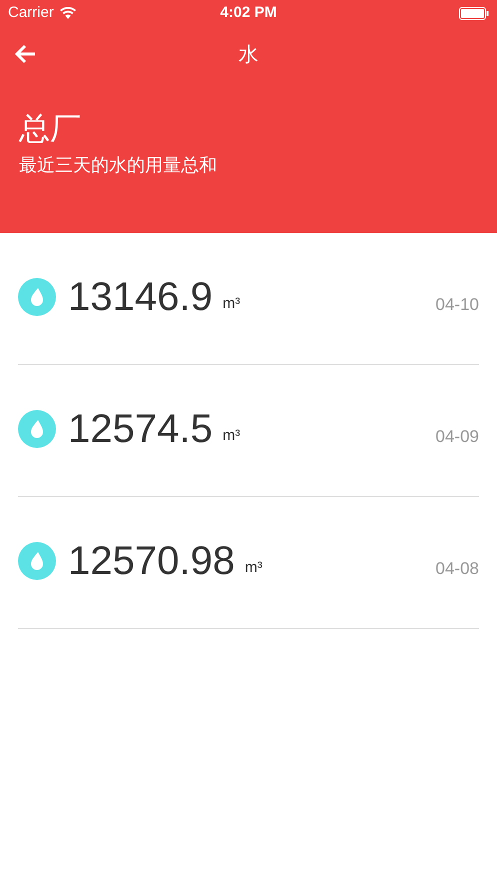  I want to click on battery-icon, so click(474, 13).